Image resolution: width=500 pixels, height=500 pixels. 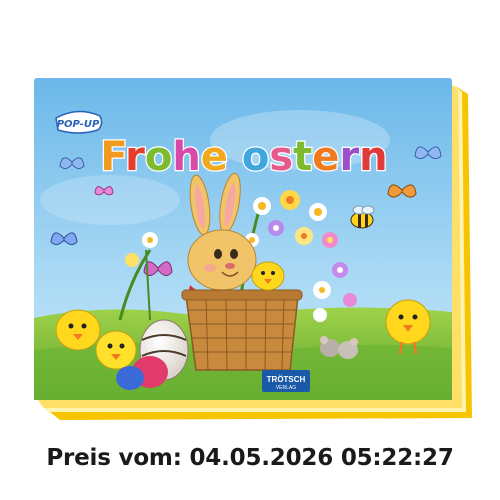 I want to click on svg-text: Frohe ostern, so click(x=243, y=157).